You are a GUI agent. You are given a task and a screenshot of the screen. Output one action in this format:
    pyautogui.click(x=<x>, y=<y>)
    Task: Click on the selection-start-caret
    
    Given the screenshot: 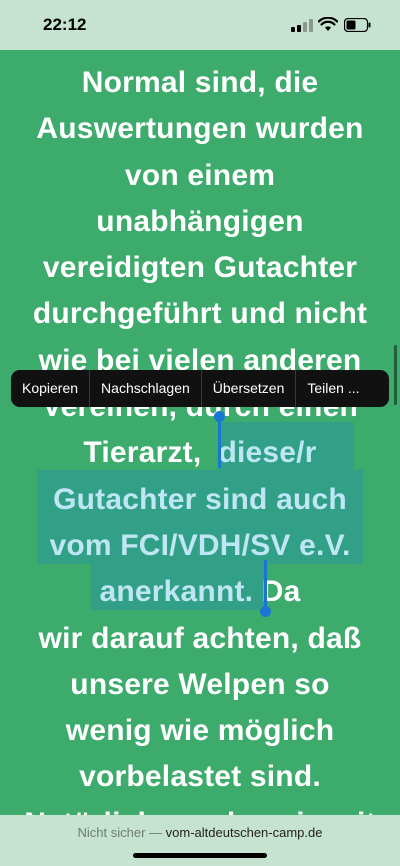 What is the action you would take?
    pyautogui.click(x=219, y=441)
    